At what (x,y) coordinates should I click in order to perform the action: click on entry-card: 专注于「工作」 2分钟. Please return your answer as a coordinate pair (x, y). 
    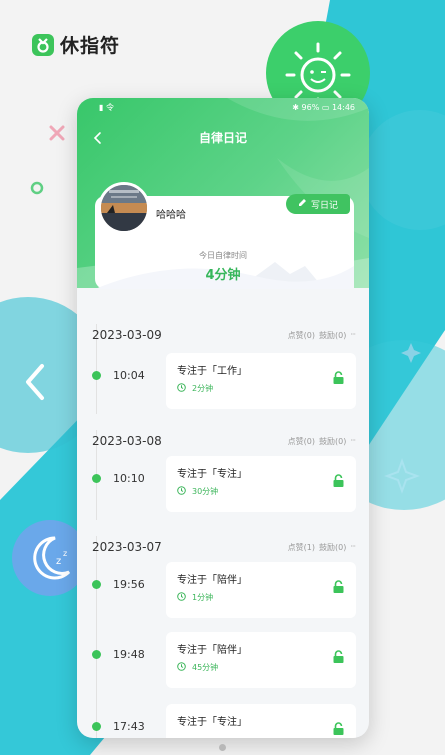
    Looking at the image, I should click on (261, 381).